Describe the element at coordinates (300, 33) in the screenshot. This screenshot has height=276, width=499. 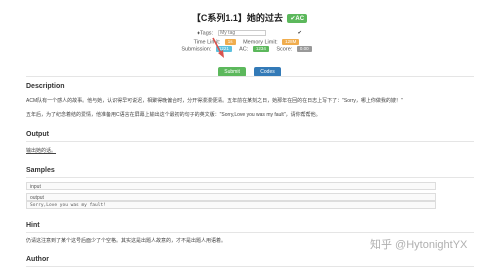
I see `check-icon: ✔` at that location.